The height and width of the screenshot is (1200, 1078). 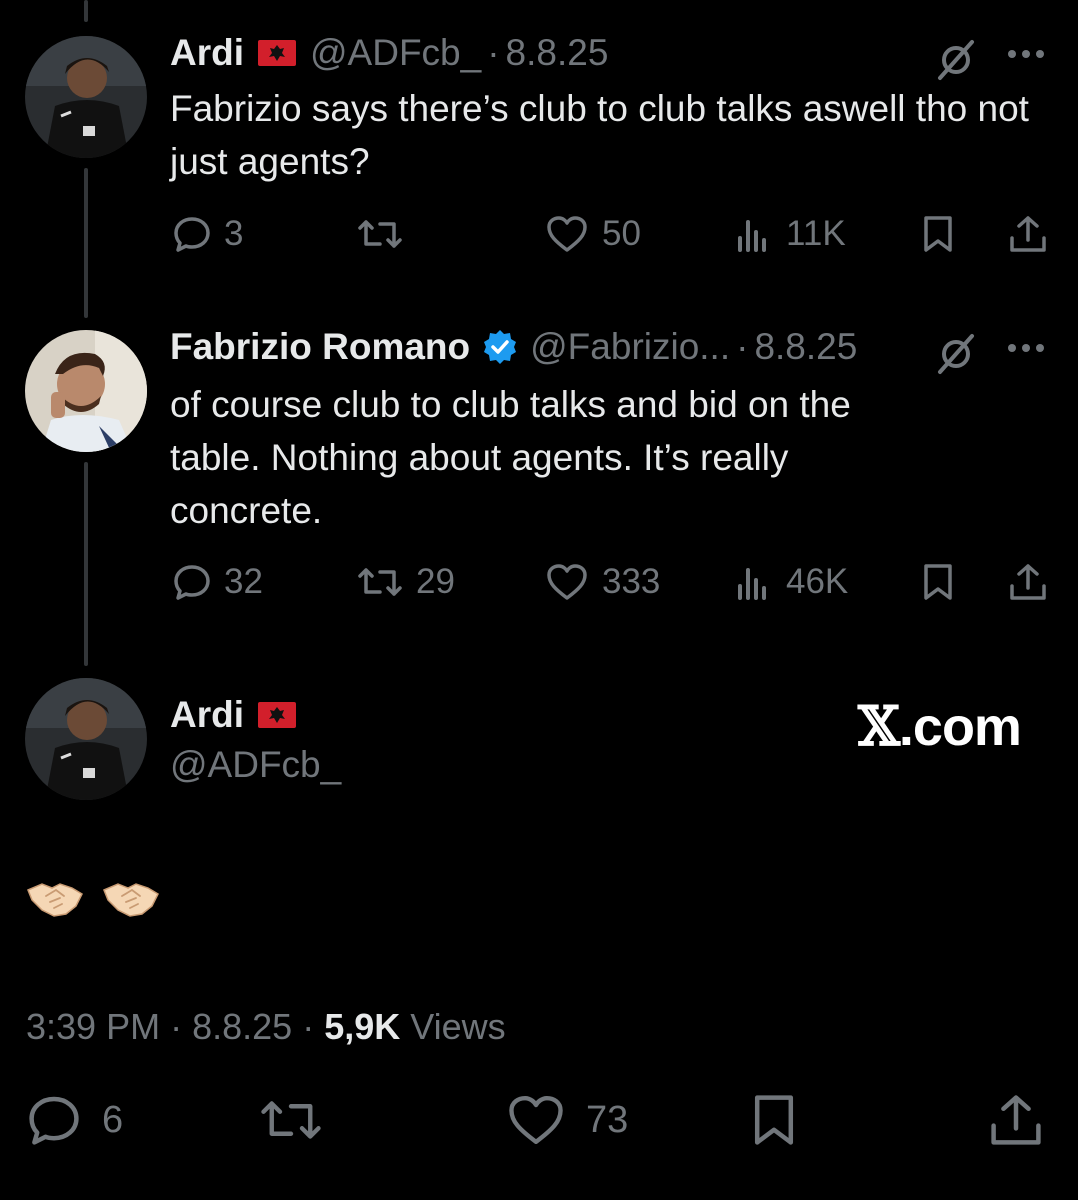 I want to click on views-count: 5,9K, so click(x=362, y=1026).